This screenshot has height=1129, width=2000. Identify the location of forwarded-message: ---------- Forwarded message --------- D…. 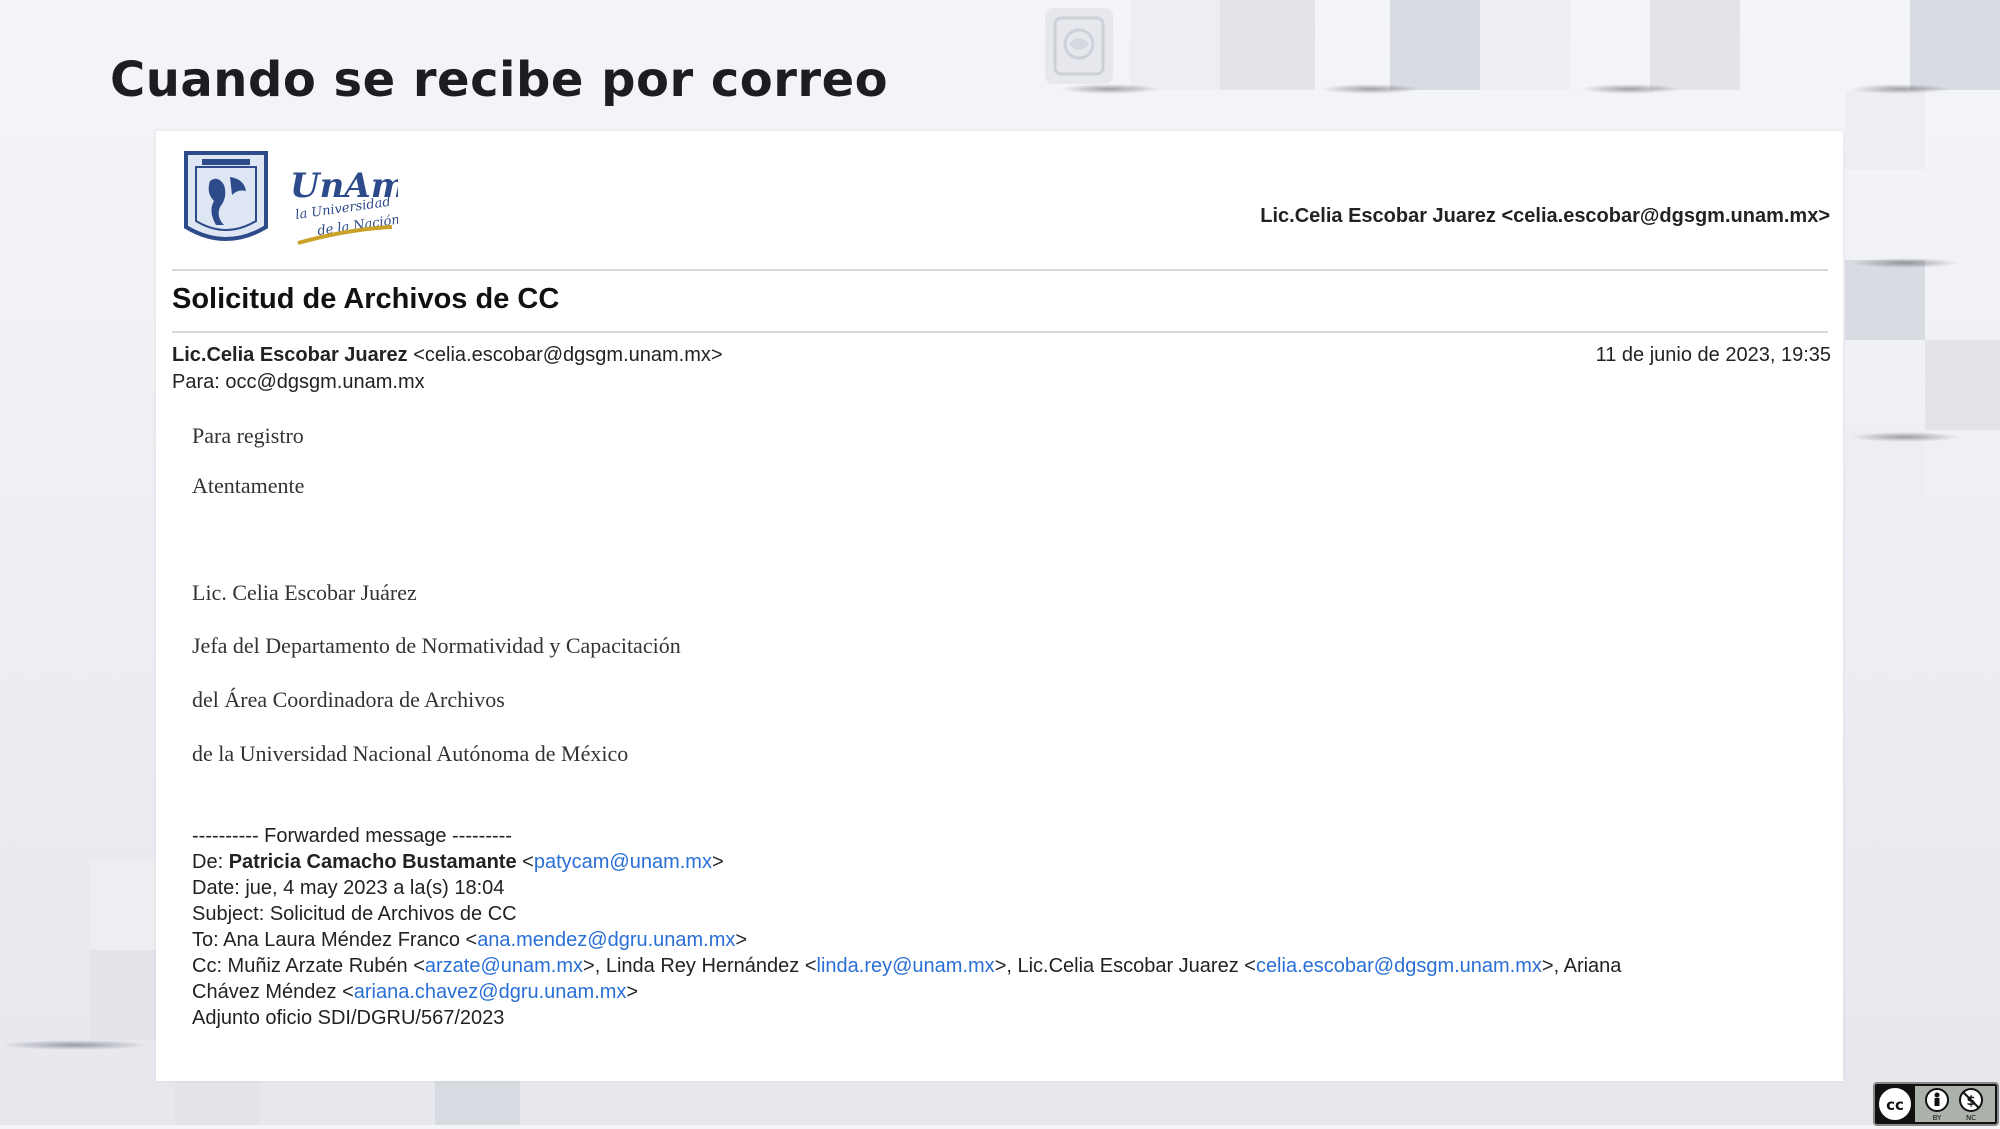
(1002, 927).